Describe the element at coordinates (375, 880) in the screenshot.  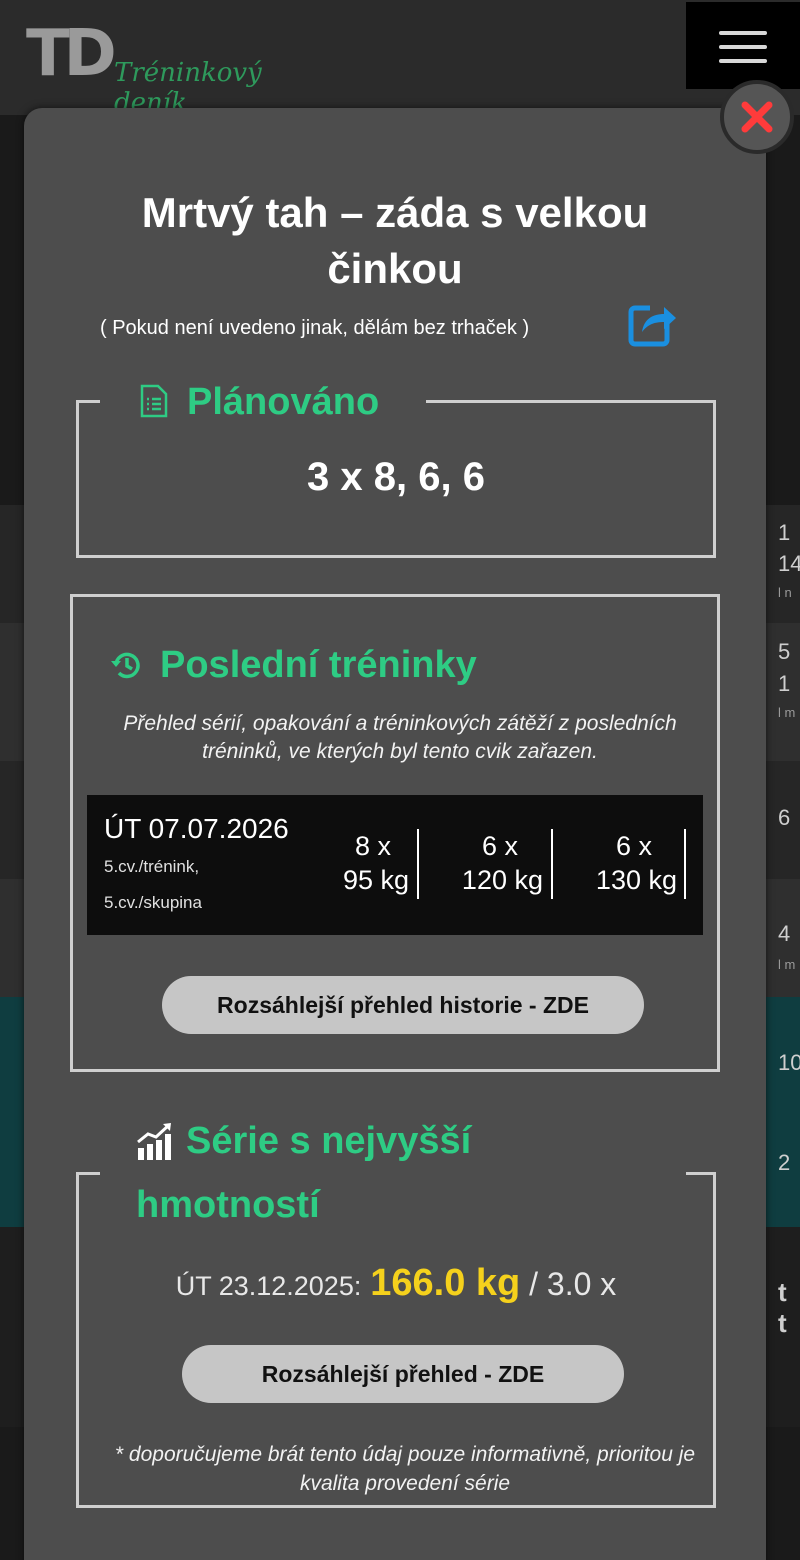
I see `history-set-weight: 95 kg` at that location.